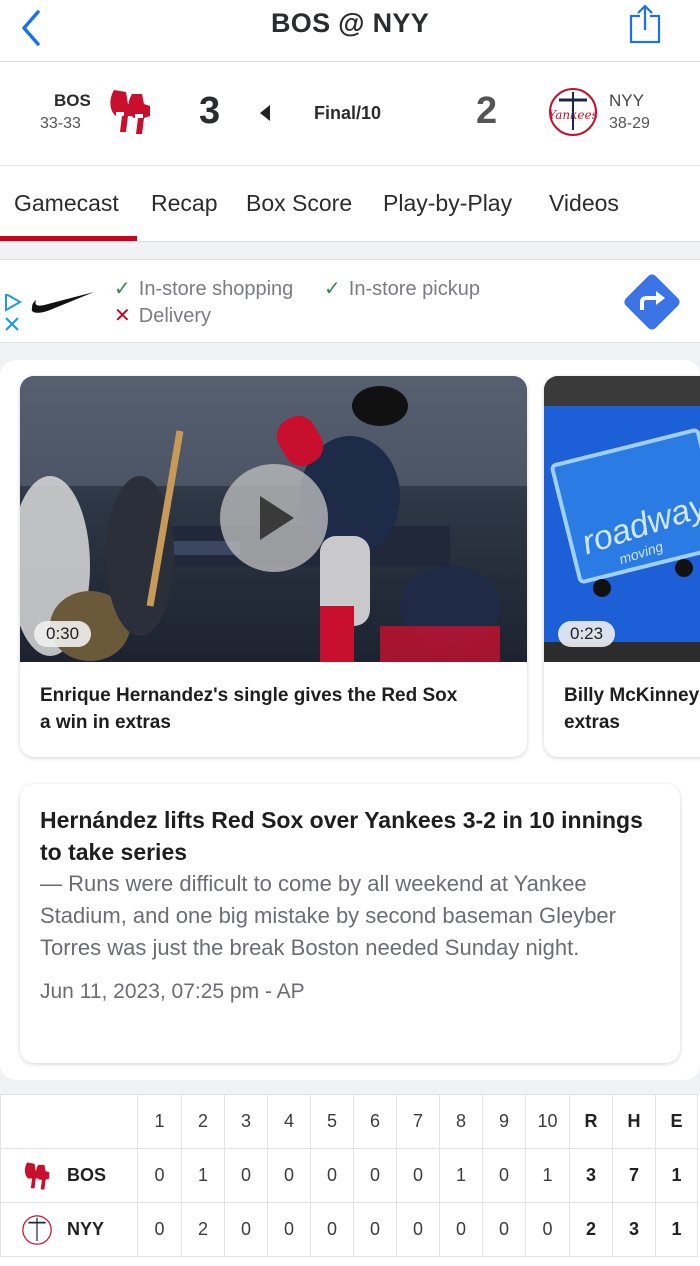 This screenshot has width=700, height=1266. I want to click on video-title: Billy McKinney extras, so click(631, 709).